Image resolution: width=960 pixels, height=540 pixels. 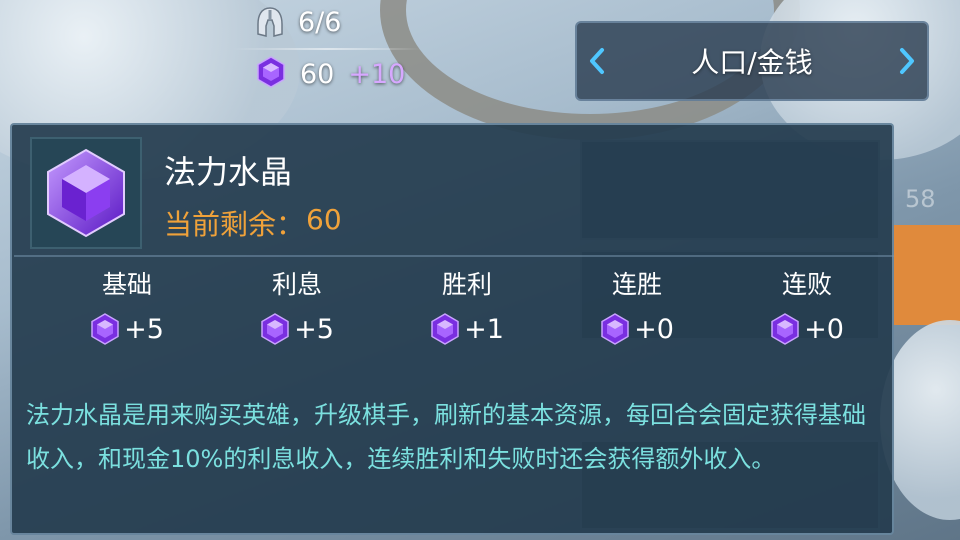 I want to click on stat-value: +1, so click(x=467, y=329).